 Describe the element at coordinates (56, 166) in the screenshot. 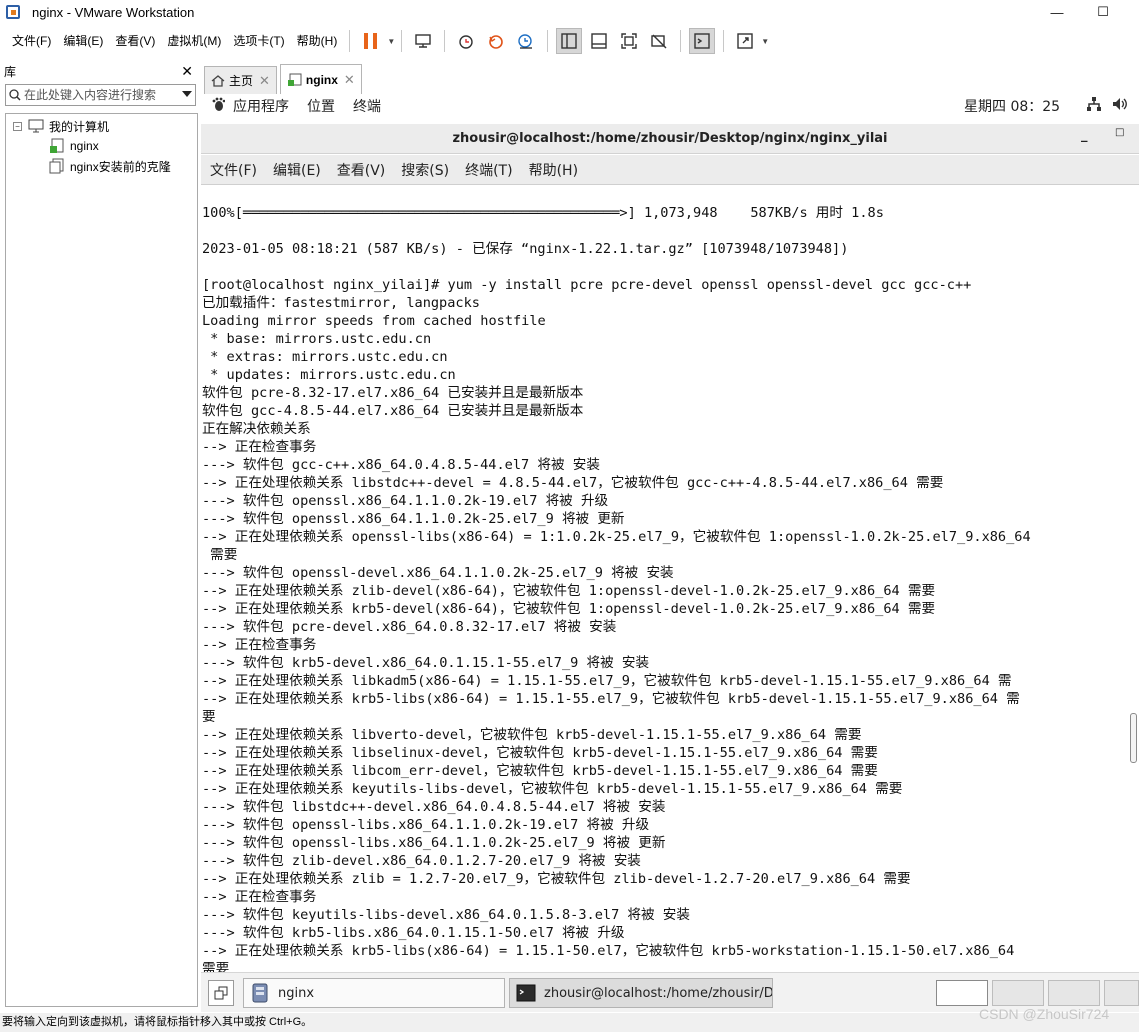

I see `vm-icon` at that location.